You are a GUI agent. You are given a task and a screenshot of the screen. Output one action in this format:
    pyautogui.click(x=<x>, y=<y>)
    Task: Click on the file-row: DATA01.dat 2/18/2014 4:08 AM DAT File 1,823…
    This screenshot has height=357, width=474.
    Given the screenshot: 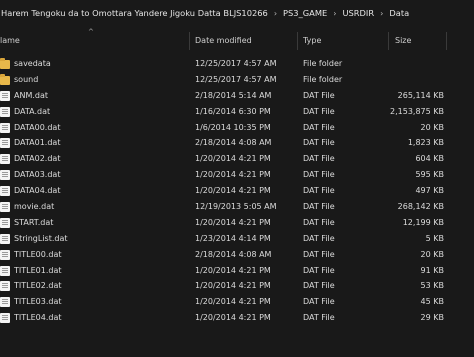 What is the action you would take?
    pyautogui.click(x=237, y=143)
    